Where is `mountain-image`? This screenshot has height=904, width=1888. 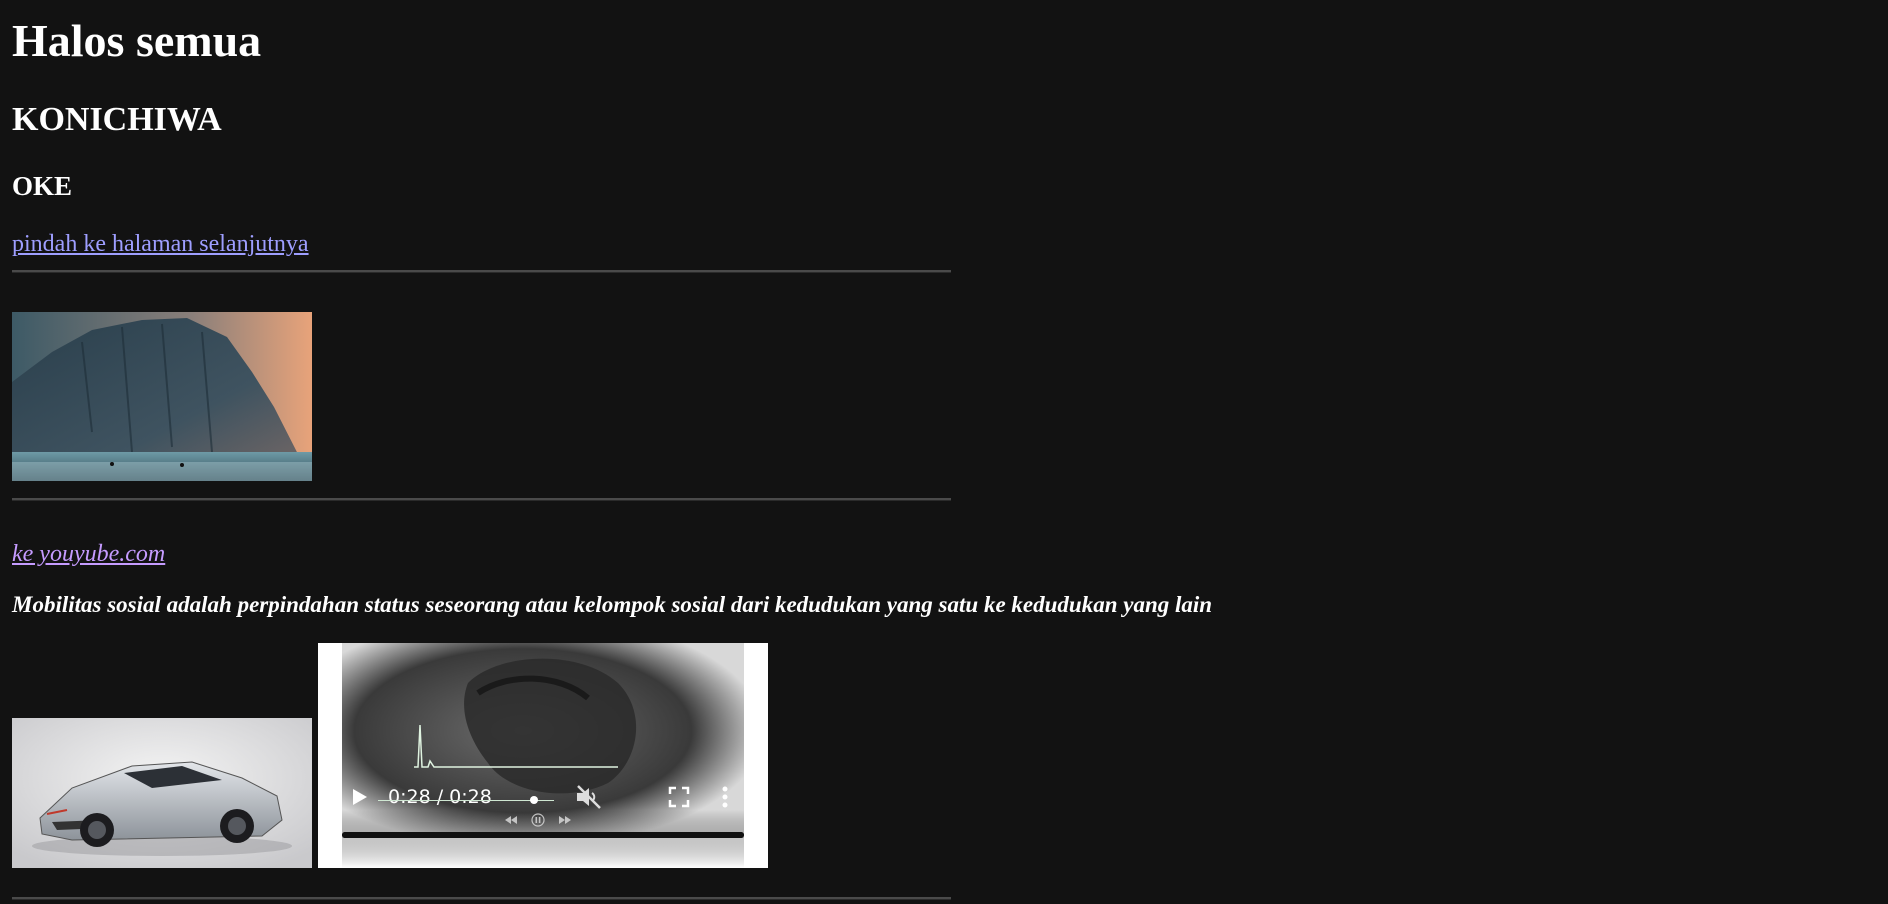
mountain-image is located at coordinates (162, 396).